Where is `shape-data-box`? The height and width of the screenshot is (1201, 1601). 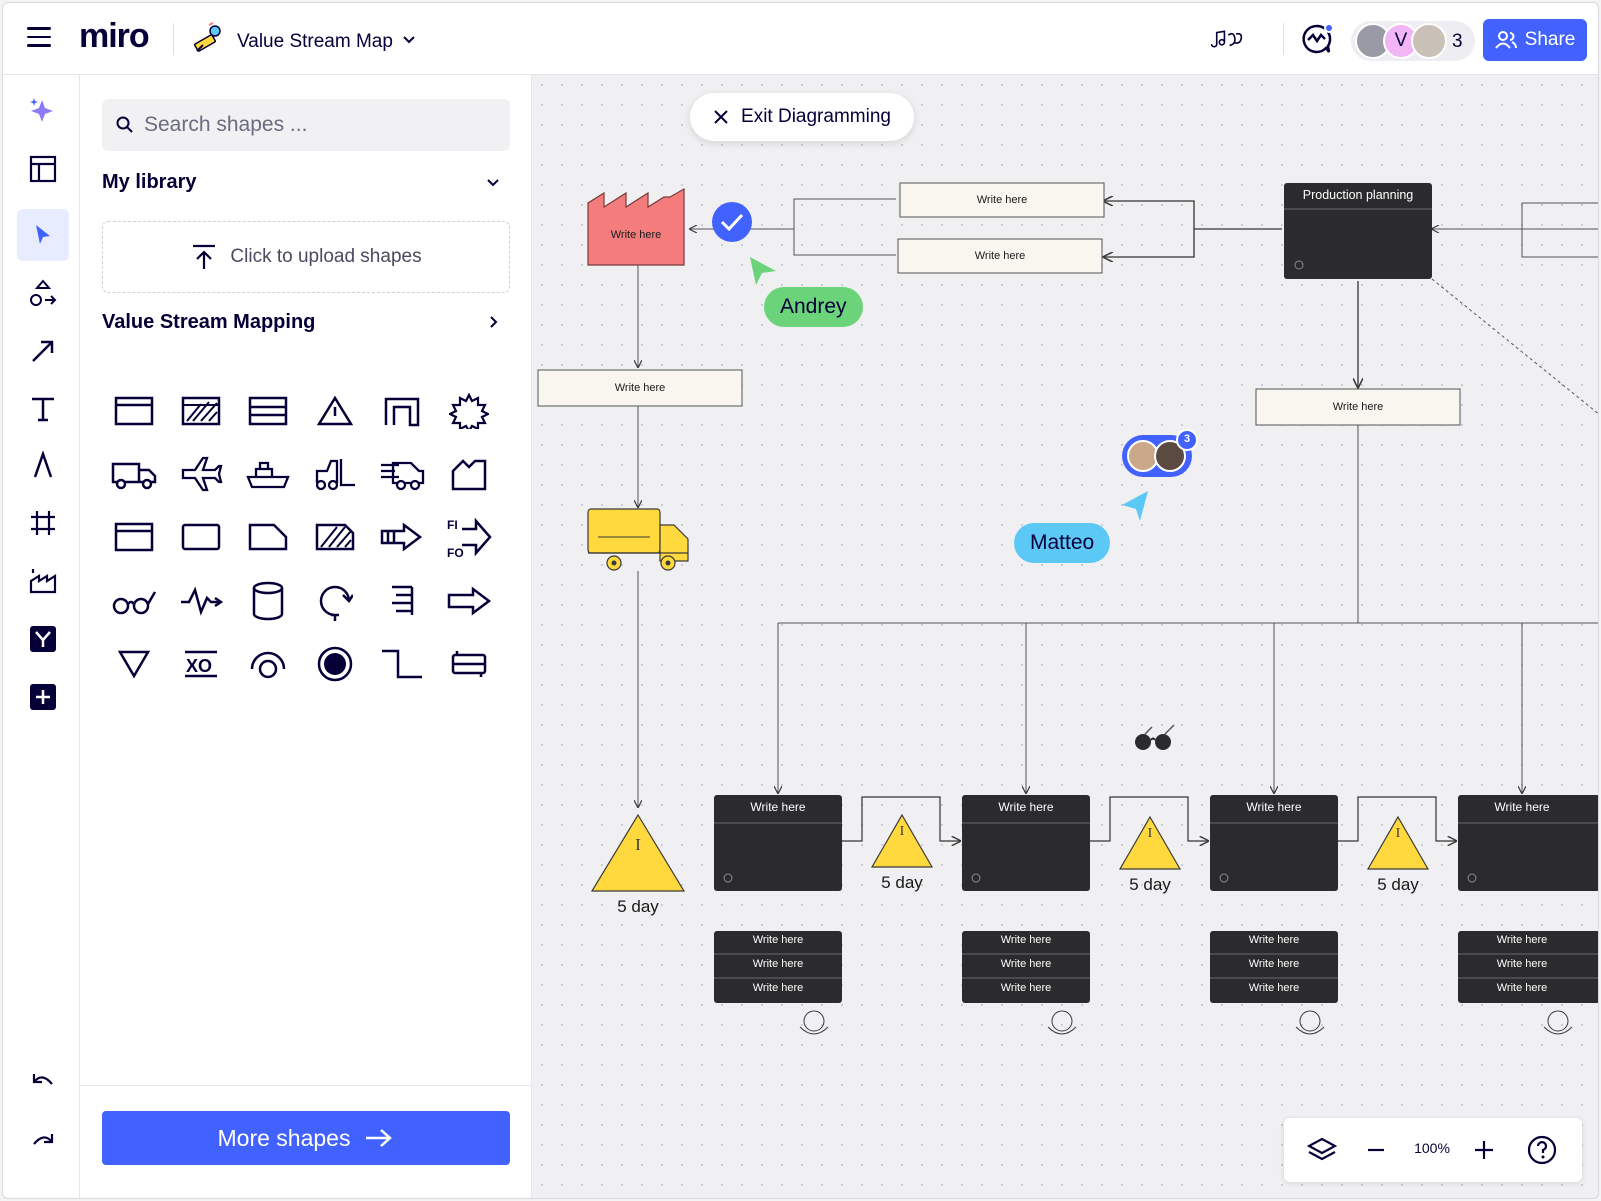
shape-data-box is located at coordinates (268, 411).